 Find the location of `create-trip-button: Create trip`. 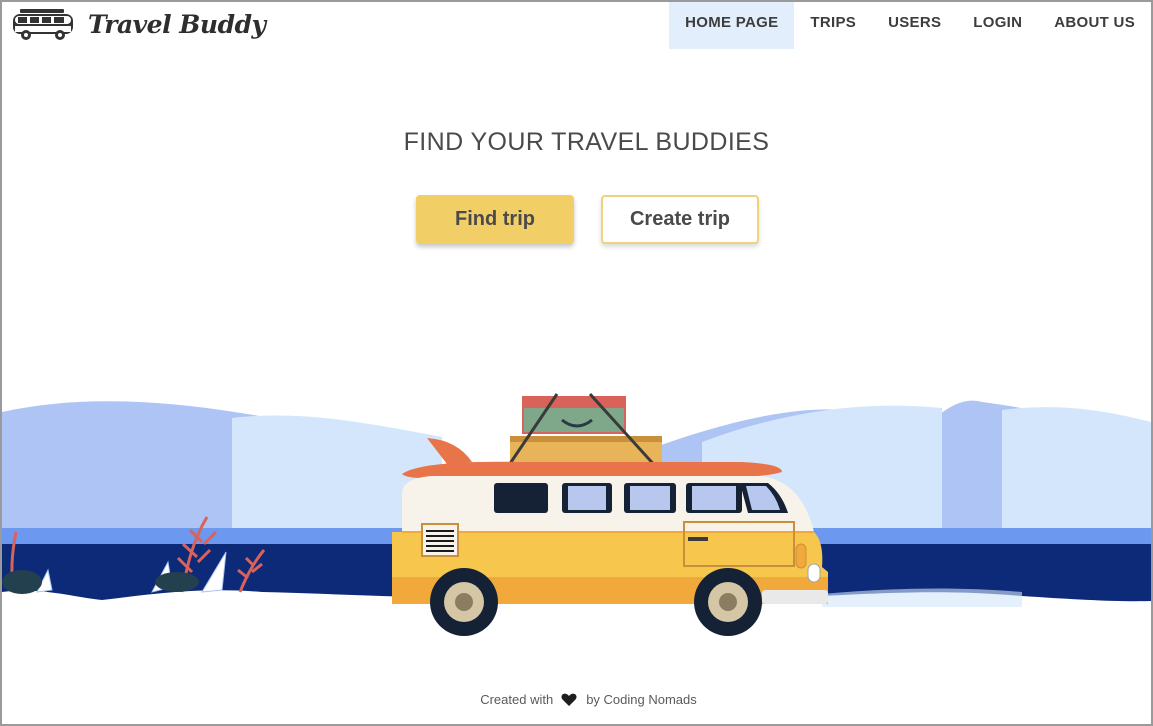

create-trip-button: Create trip is located at coordinates (680, 219).